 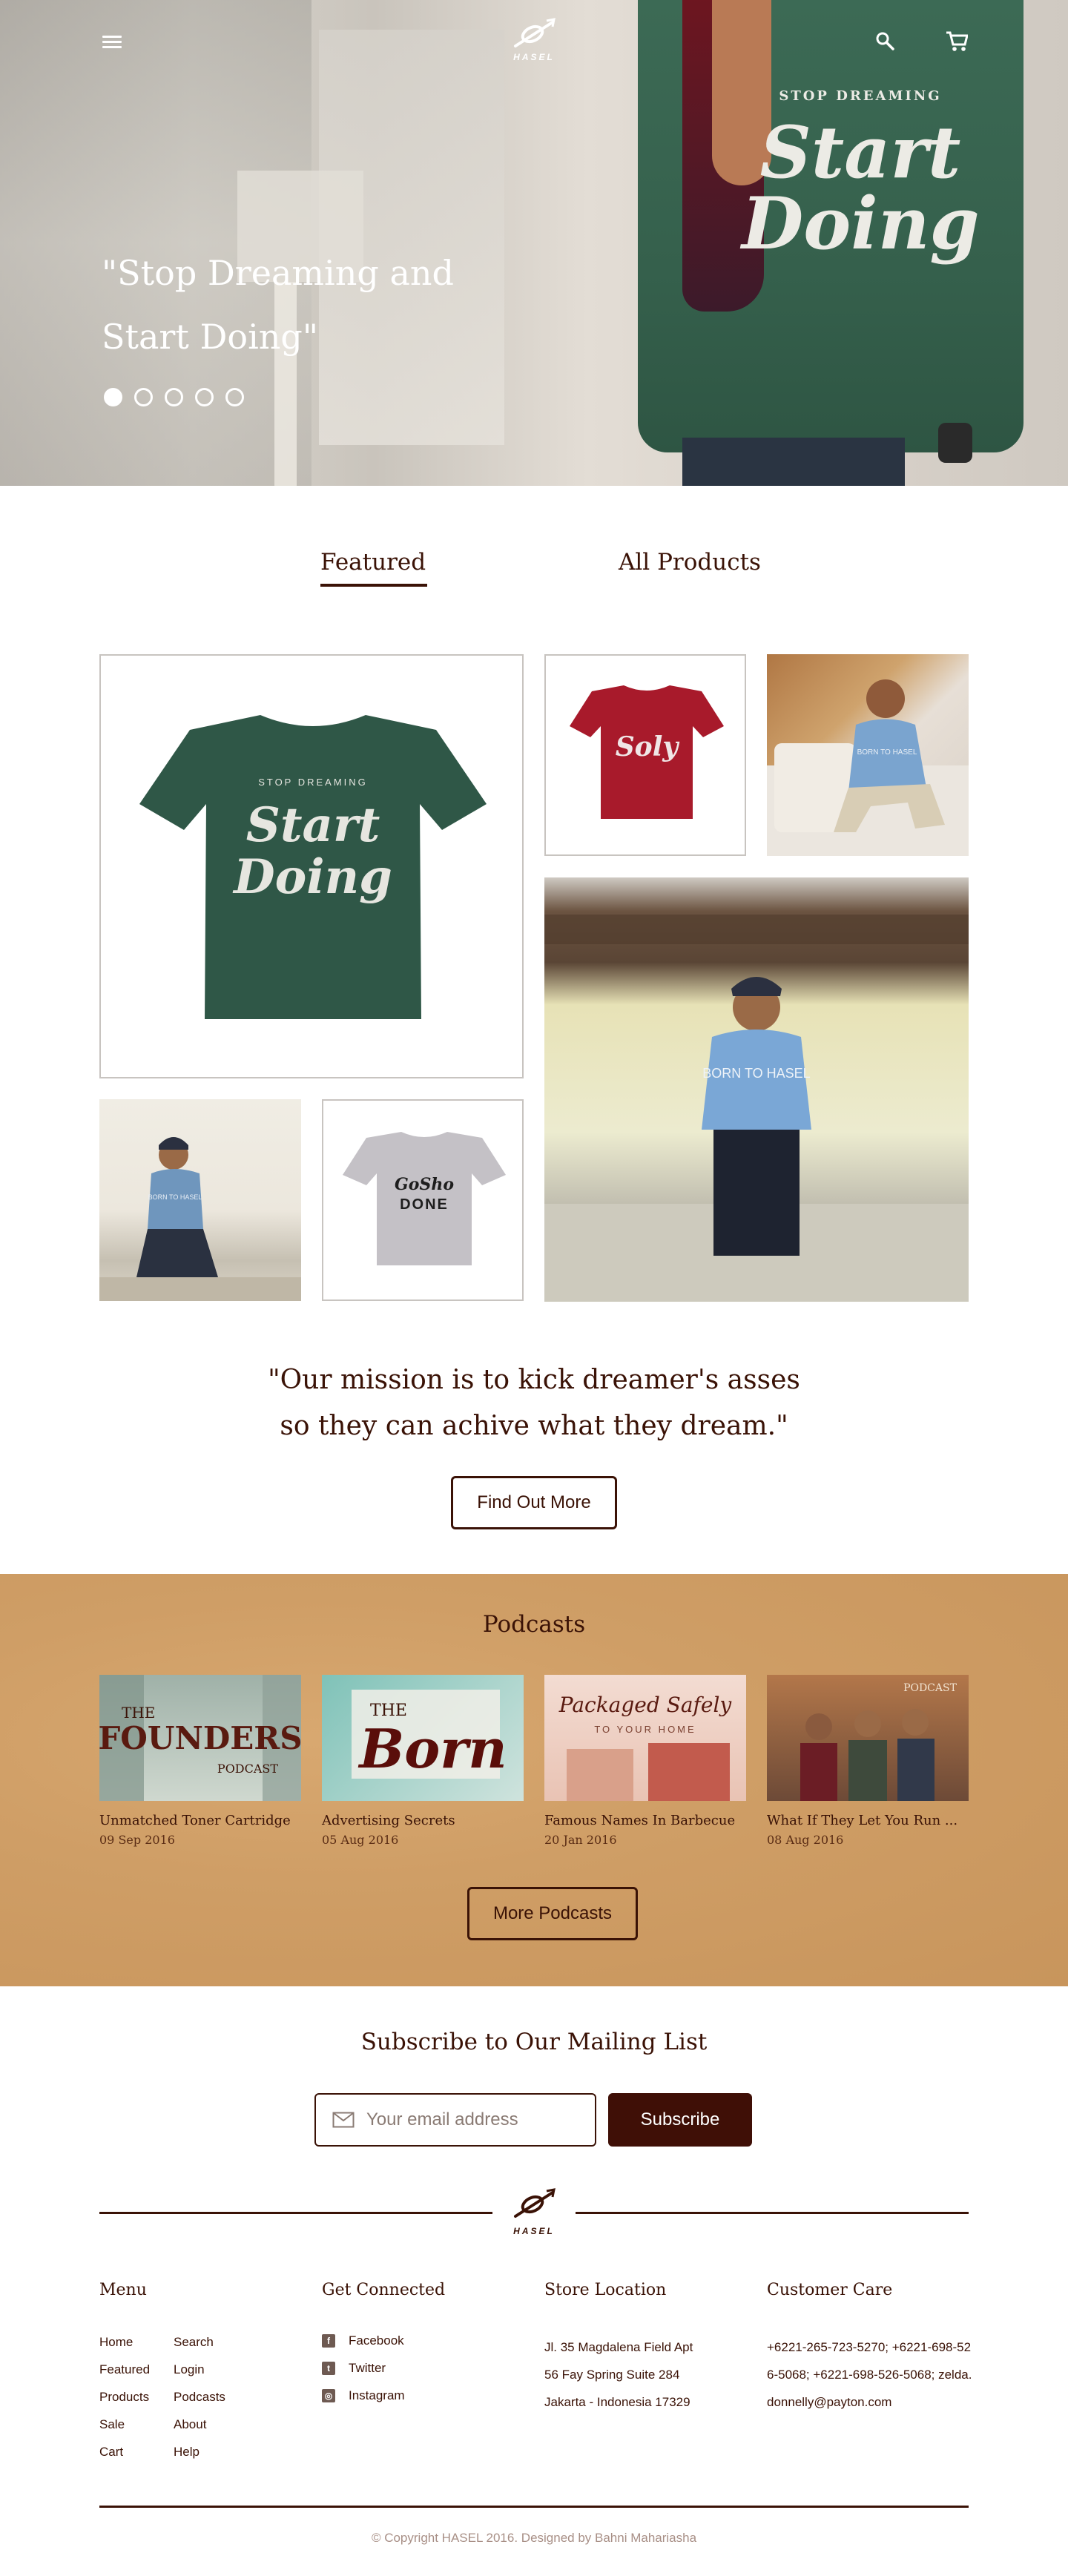 I want to click on email-input, so click(x=477, y=2120).